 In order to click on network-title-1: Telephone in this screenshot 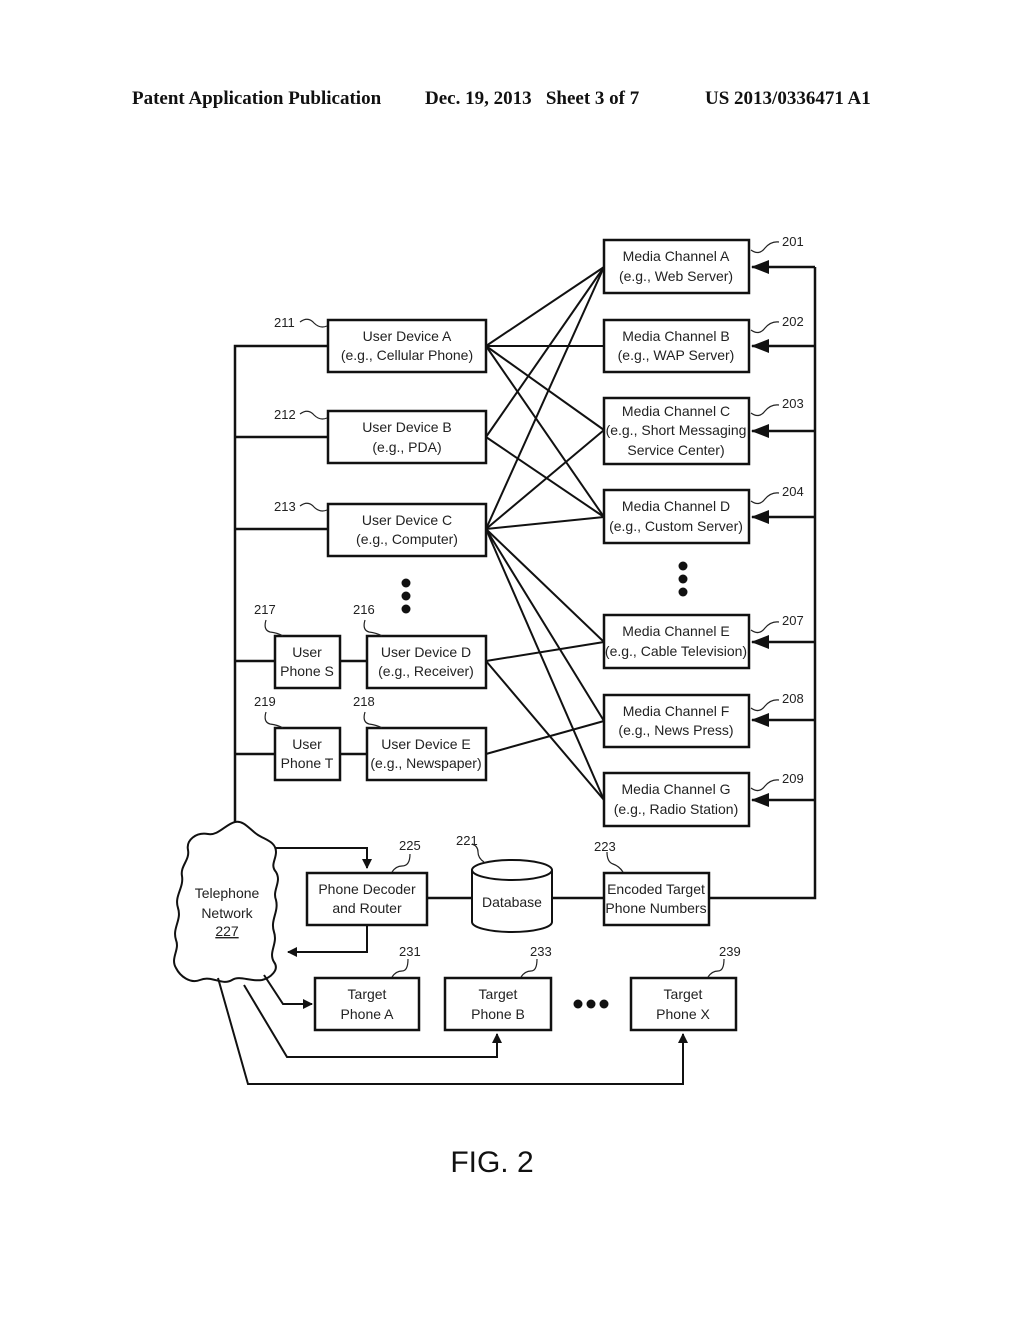, I will do `click(227, 893)`.